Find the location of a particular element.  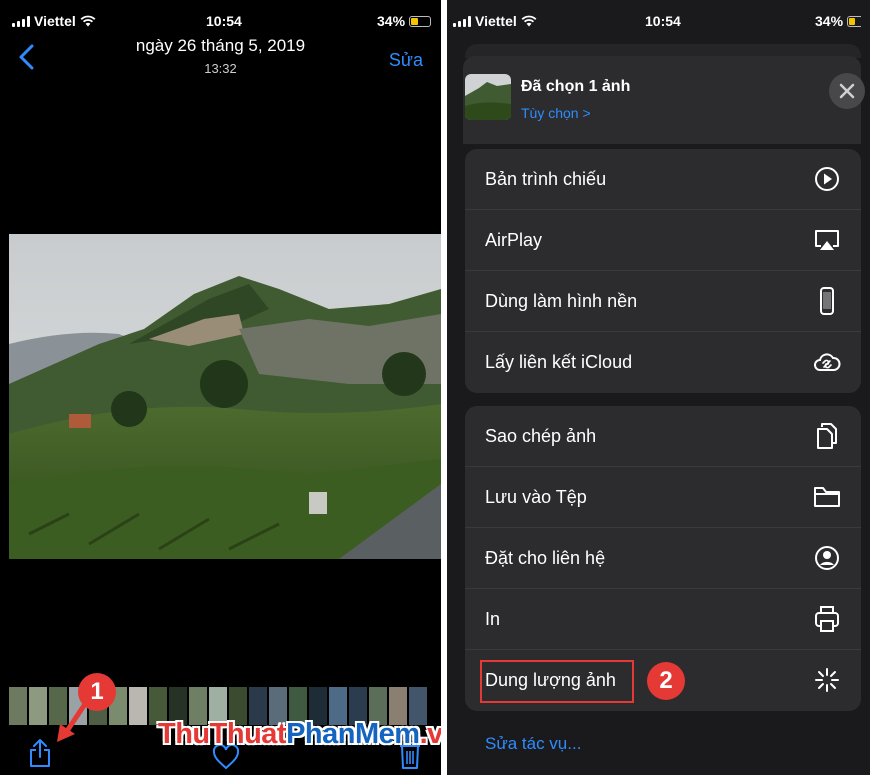

action-save-to-files: Lưu vào Tệp is located at coordinates (663, 497).